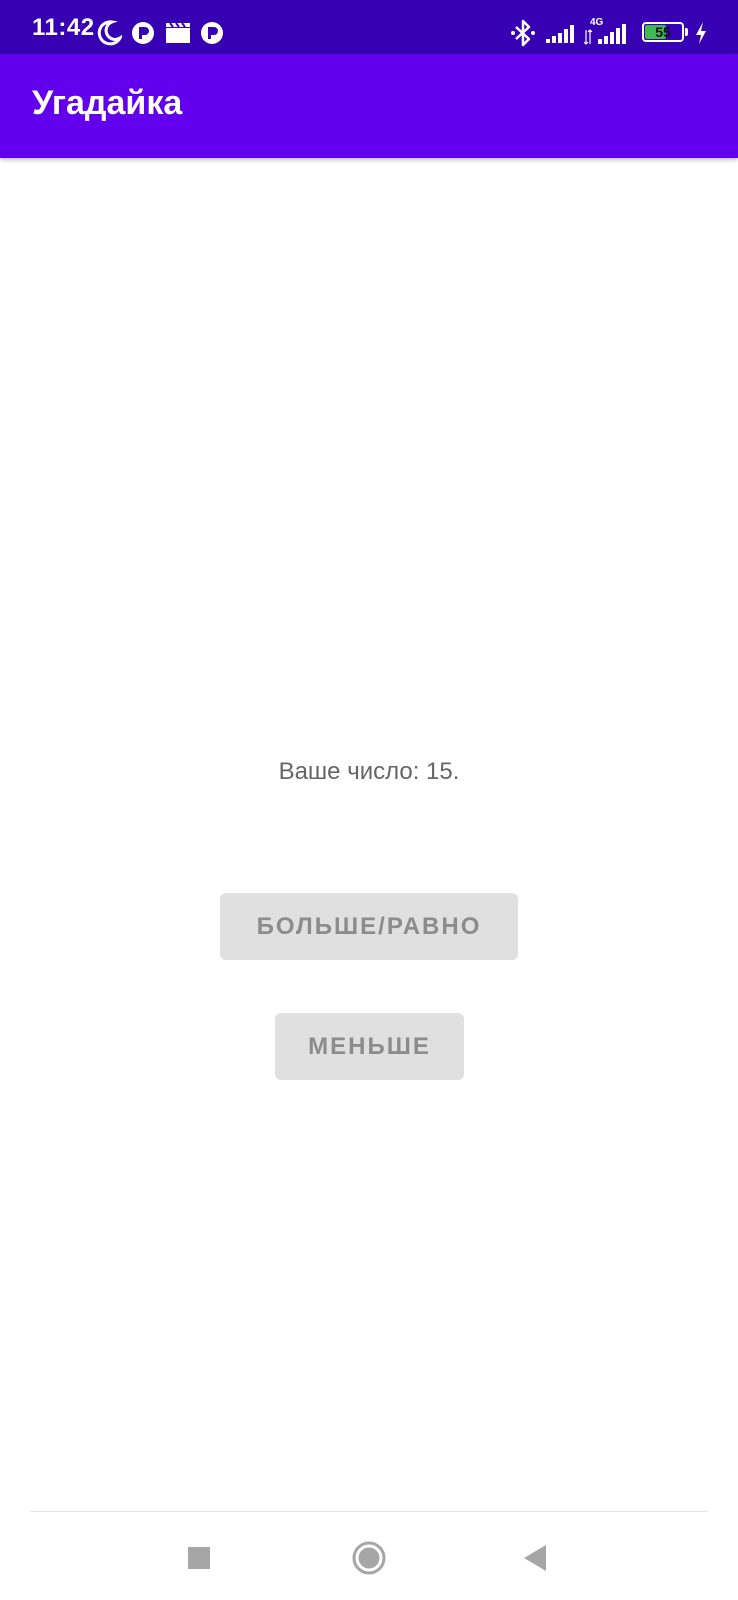 This screenshot has height=1600, width=738. I want to click on home-circle-icon, so click(369, 1558).